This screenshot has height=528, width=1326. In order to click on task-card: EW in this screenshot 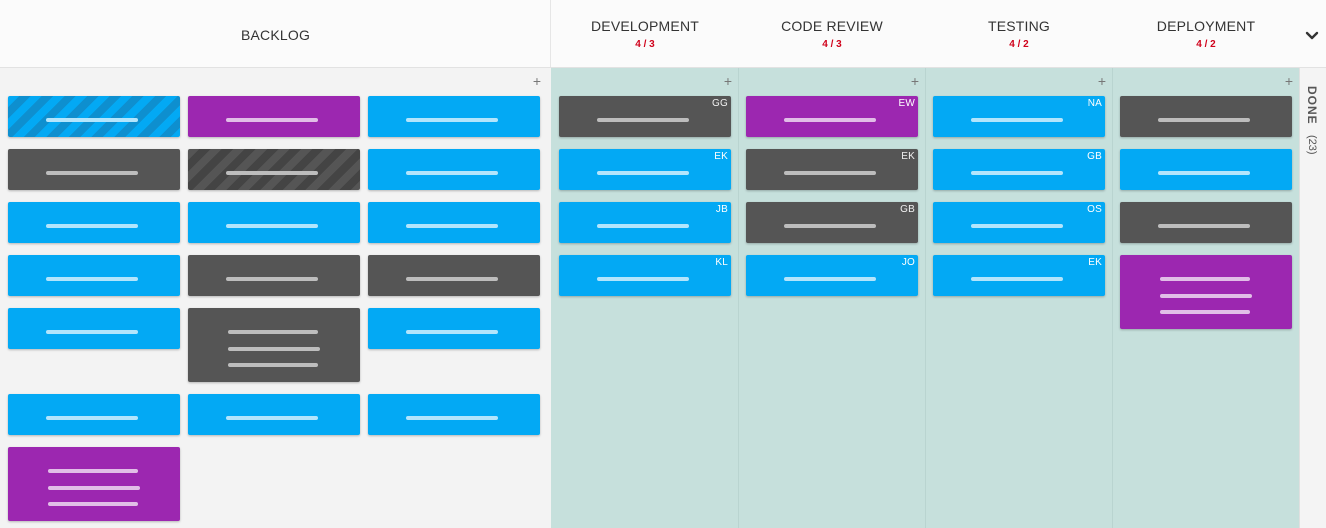, I will do `click(832, 116)`.